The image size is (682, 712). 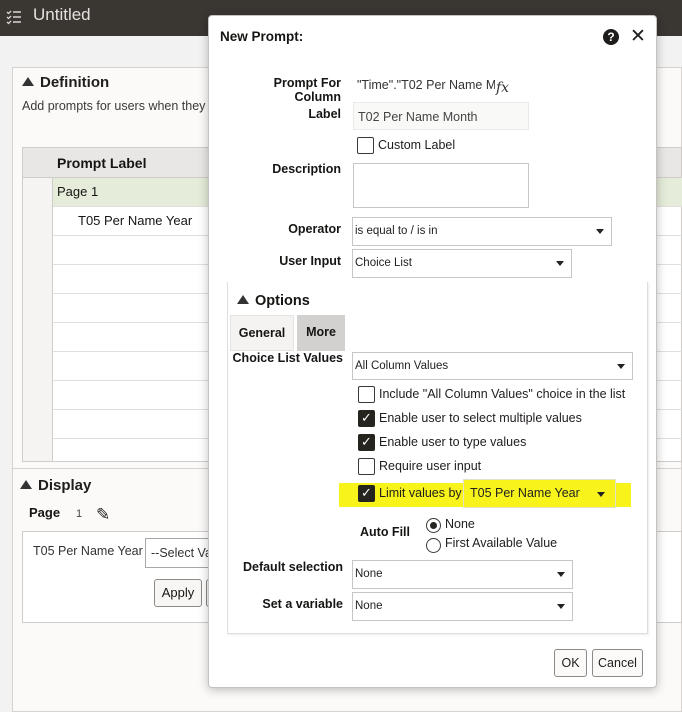 What do you see at coordinates (426, 85) in the screenshot?
I see `prompt-for-column-value: "Time"."T02 Per Name M` at bounding box center [426, 85].